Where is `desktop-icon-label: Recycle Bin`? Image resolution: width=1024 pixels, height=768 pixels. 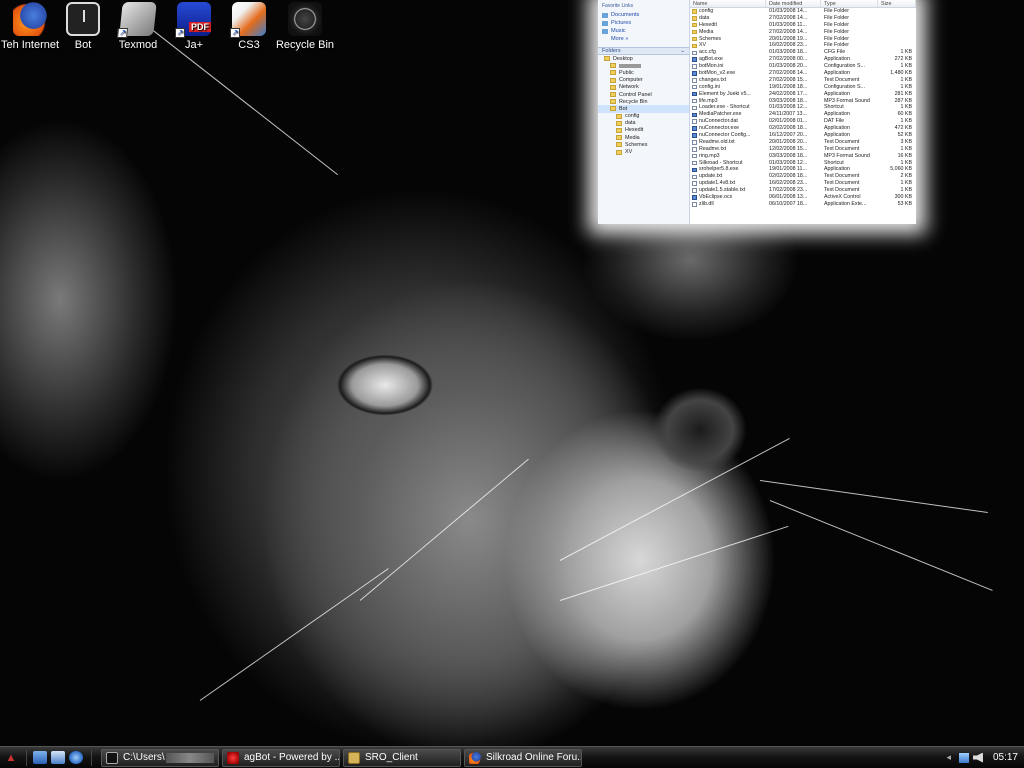 desktop-icon-label: Recycle Bin is located at coordinates (305, 45).